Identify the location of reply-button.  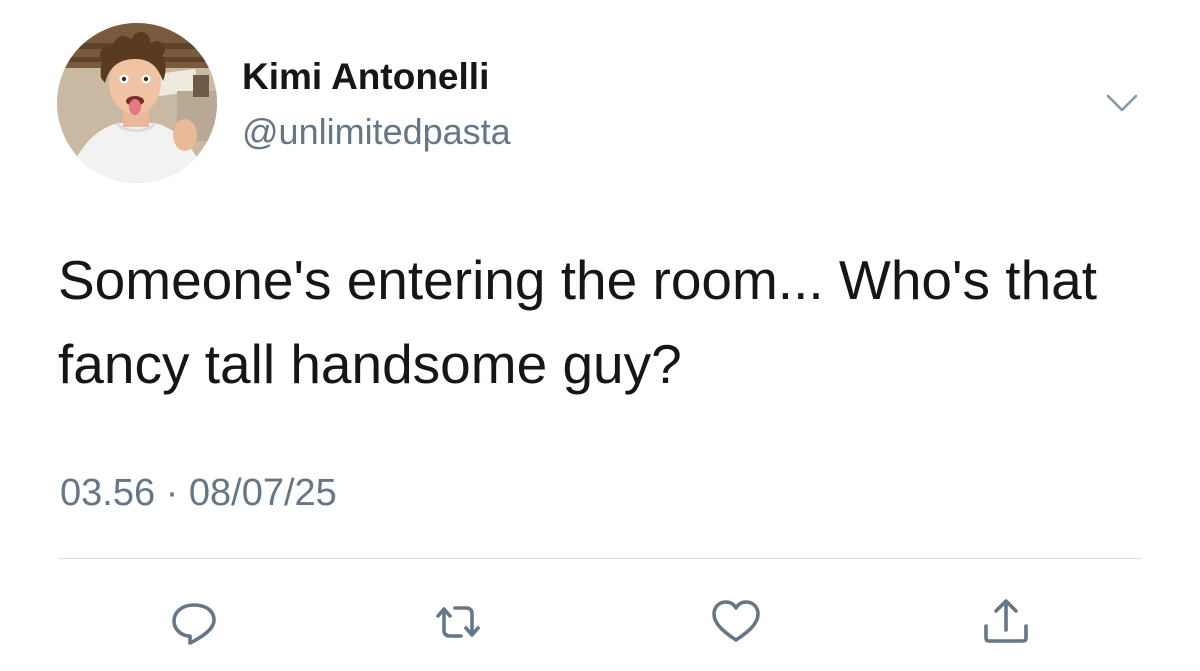
(194, 622).